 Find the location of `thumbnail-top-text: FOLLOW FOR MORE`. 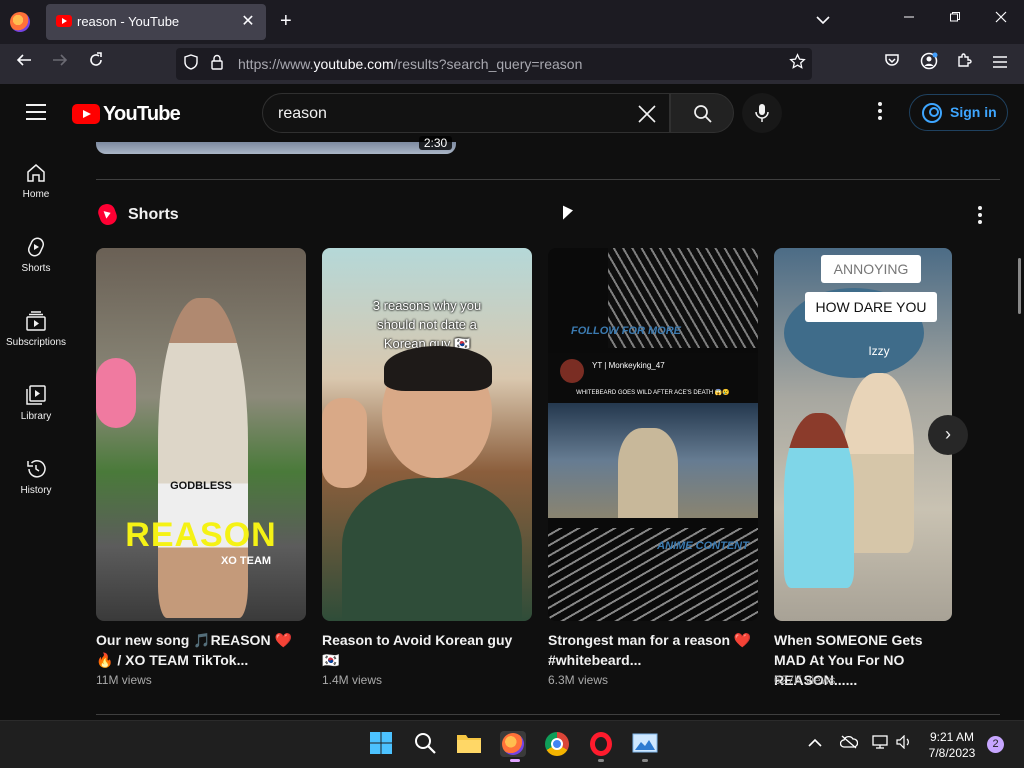

thumbnail-top-text: FOLLOW FOR MORE is located at coordinates (626, 331).